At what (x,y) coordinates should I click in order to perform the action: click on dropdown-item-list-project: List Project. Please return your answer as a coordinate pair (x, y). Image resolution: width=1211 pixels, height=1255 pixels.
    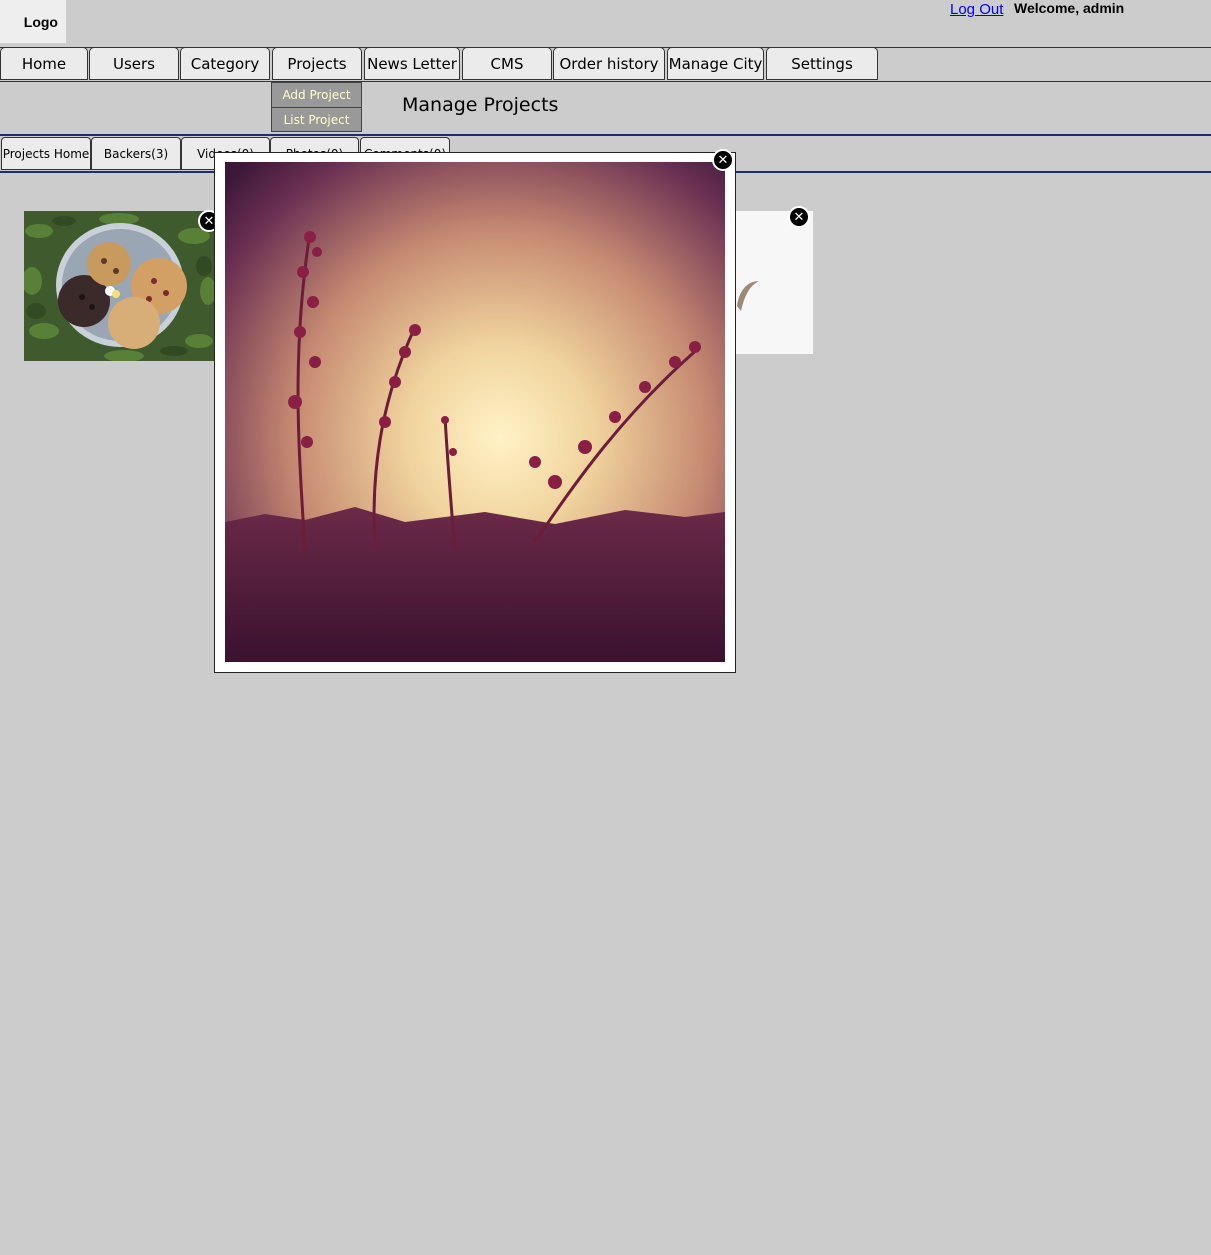
    Looking at the image, I should click on (316, 120).